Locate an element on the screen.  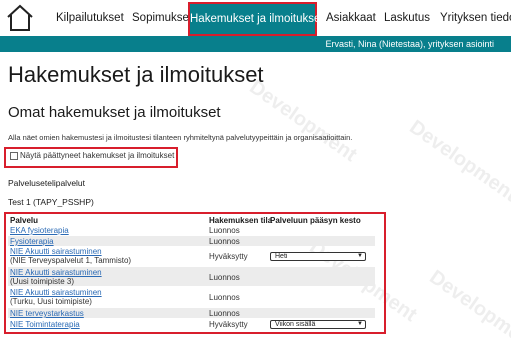
nav-asiakkaat: Asiakkaat is located at coordinates (351, 18).